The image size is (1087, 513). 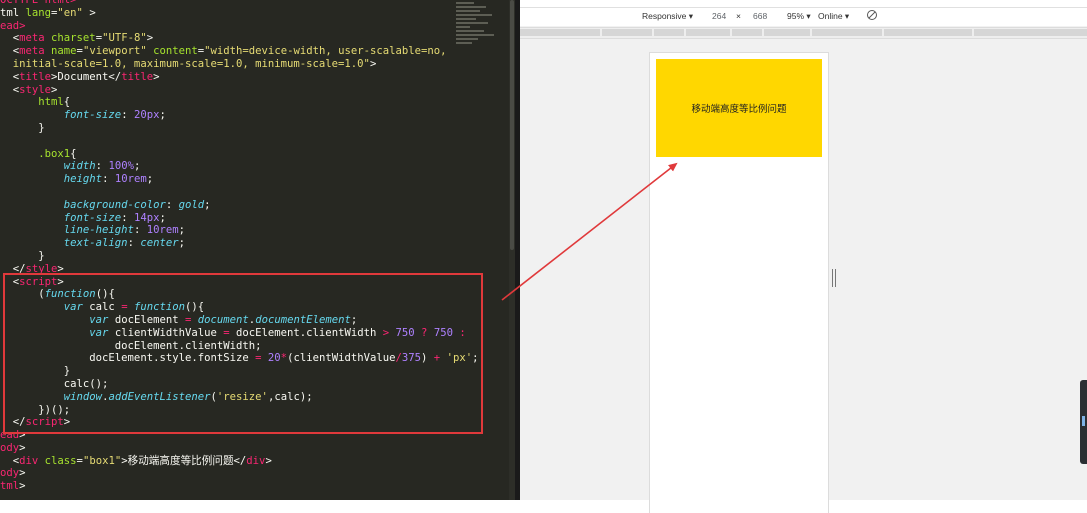 I want to click on scrollbar-thumb, so click(x=512, y=125).